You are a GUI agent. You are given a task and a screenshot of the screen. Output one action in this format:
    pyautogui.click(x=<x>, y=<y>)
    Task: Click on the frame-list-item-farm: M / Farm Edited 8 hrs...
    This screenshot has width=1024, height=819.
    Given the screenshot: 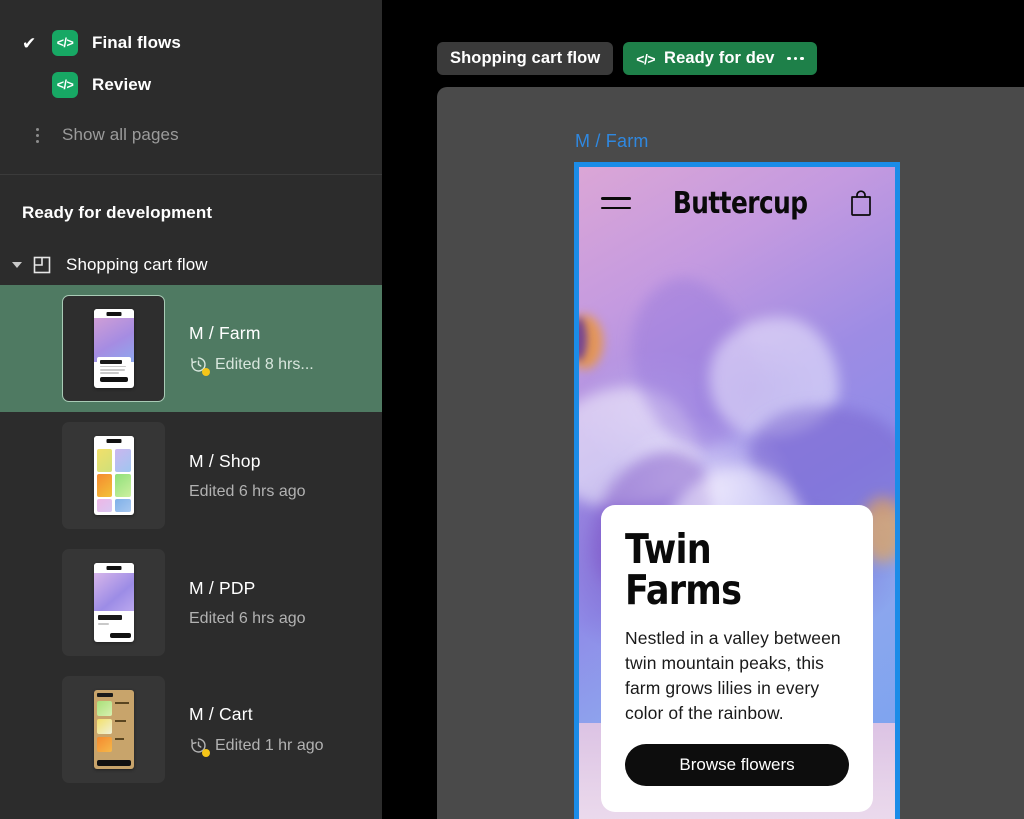 What is the action you would take?
    pyautogui.click(x=191, y=348)
    